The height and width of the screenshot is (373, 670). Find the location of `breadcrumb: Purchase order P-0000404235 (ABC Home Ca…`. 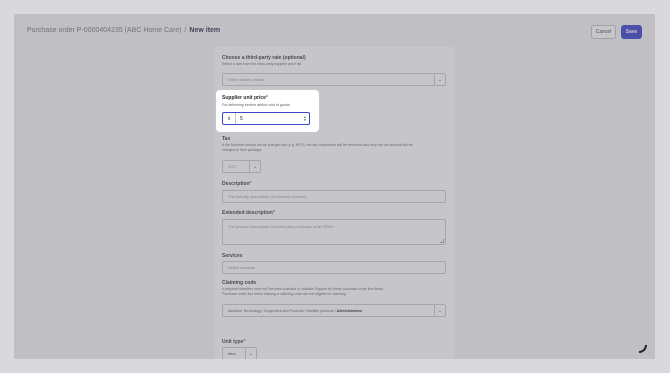

breadcrumb: Purchase order P-0000404235 (ABC Home Ca… is located at coordinates (123, 30).